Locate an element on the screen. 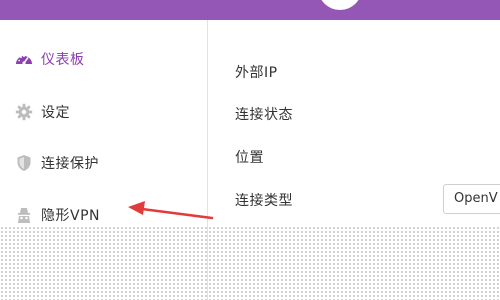 This screenshot has width=500, height=300. connection-type-label: 连接类型 is located at coordinates (264, 201).